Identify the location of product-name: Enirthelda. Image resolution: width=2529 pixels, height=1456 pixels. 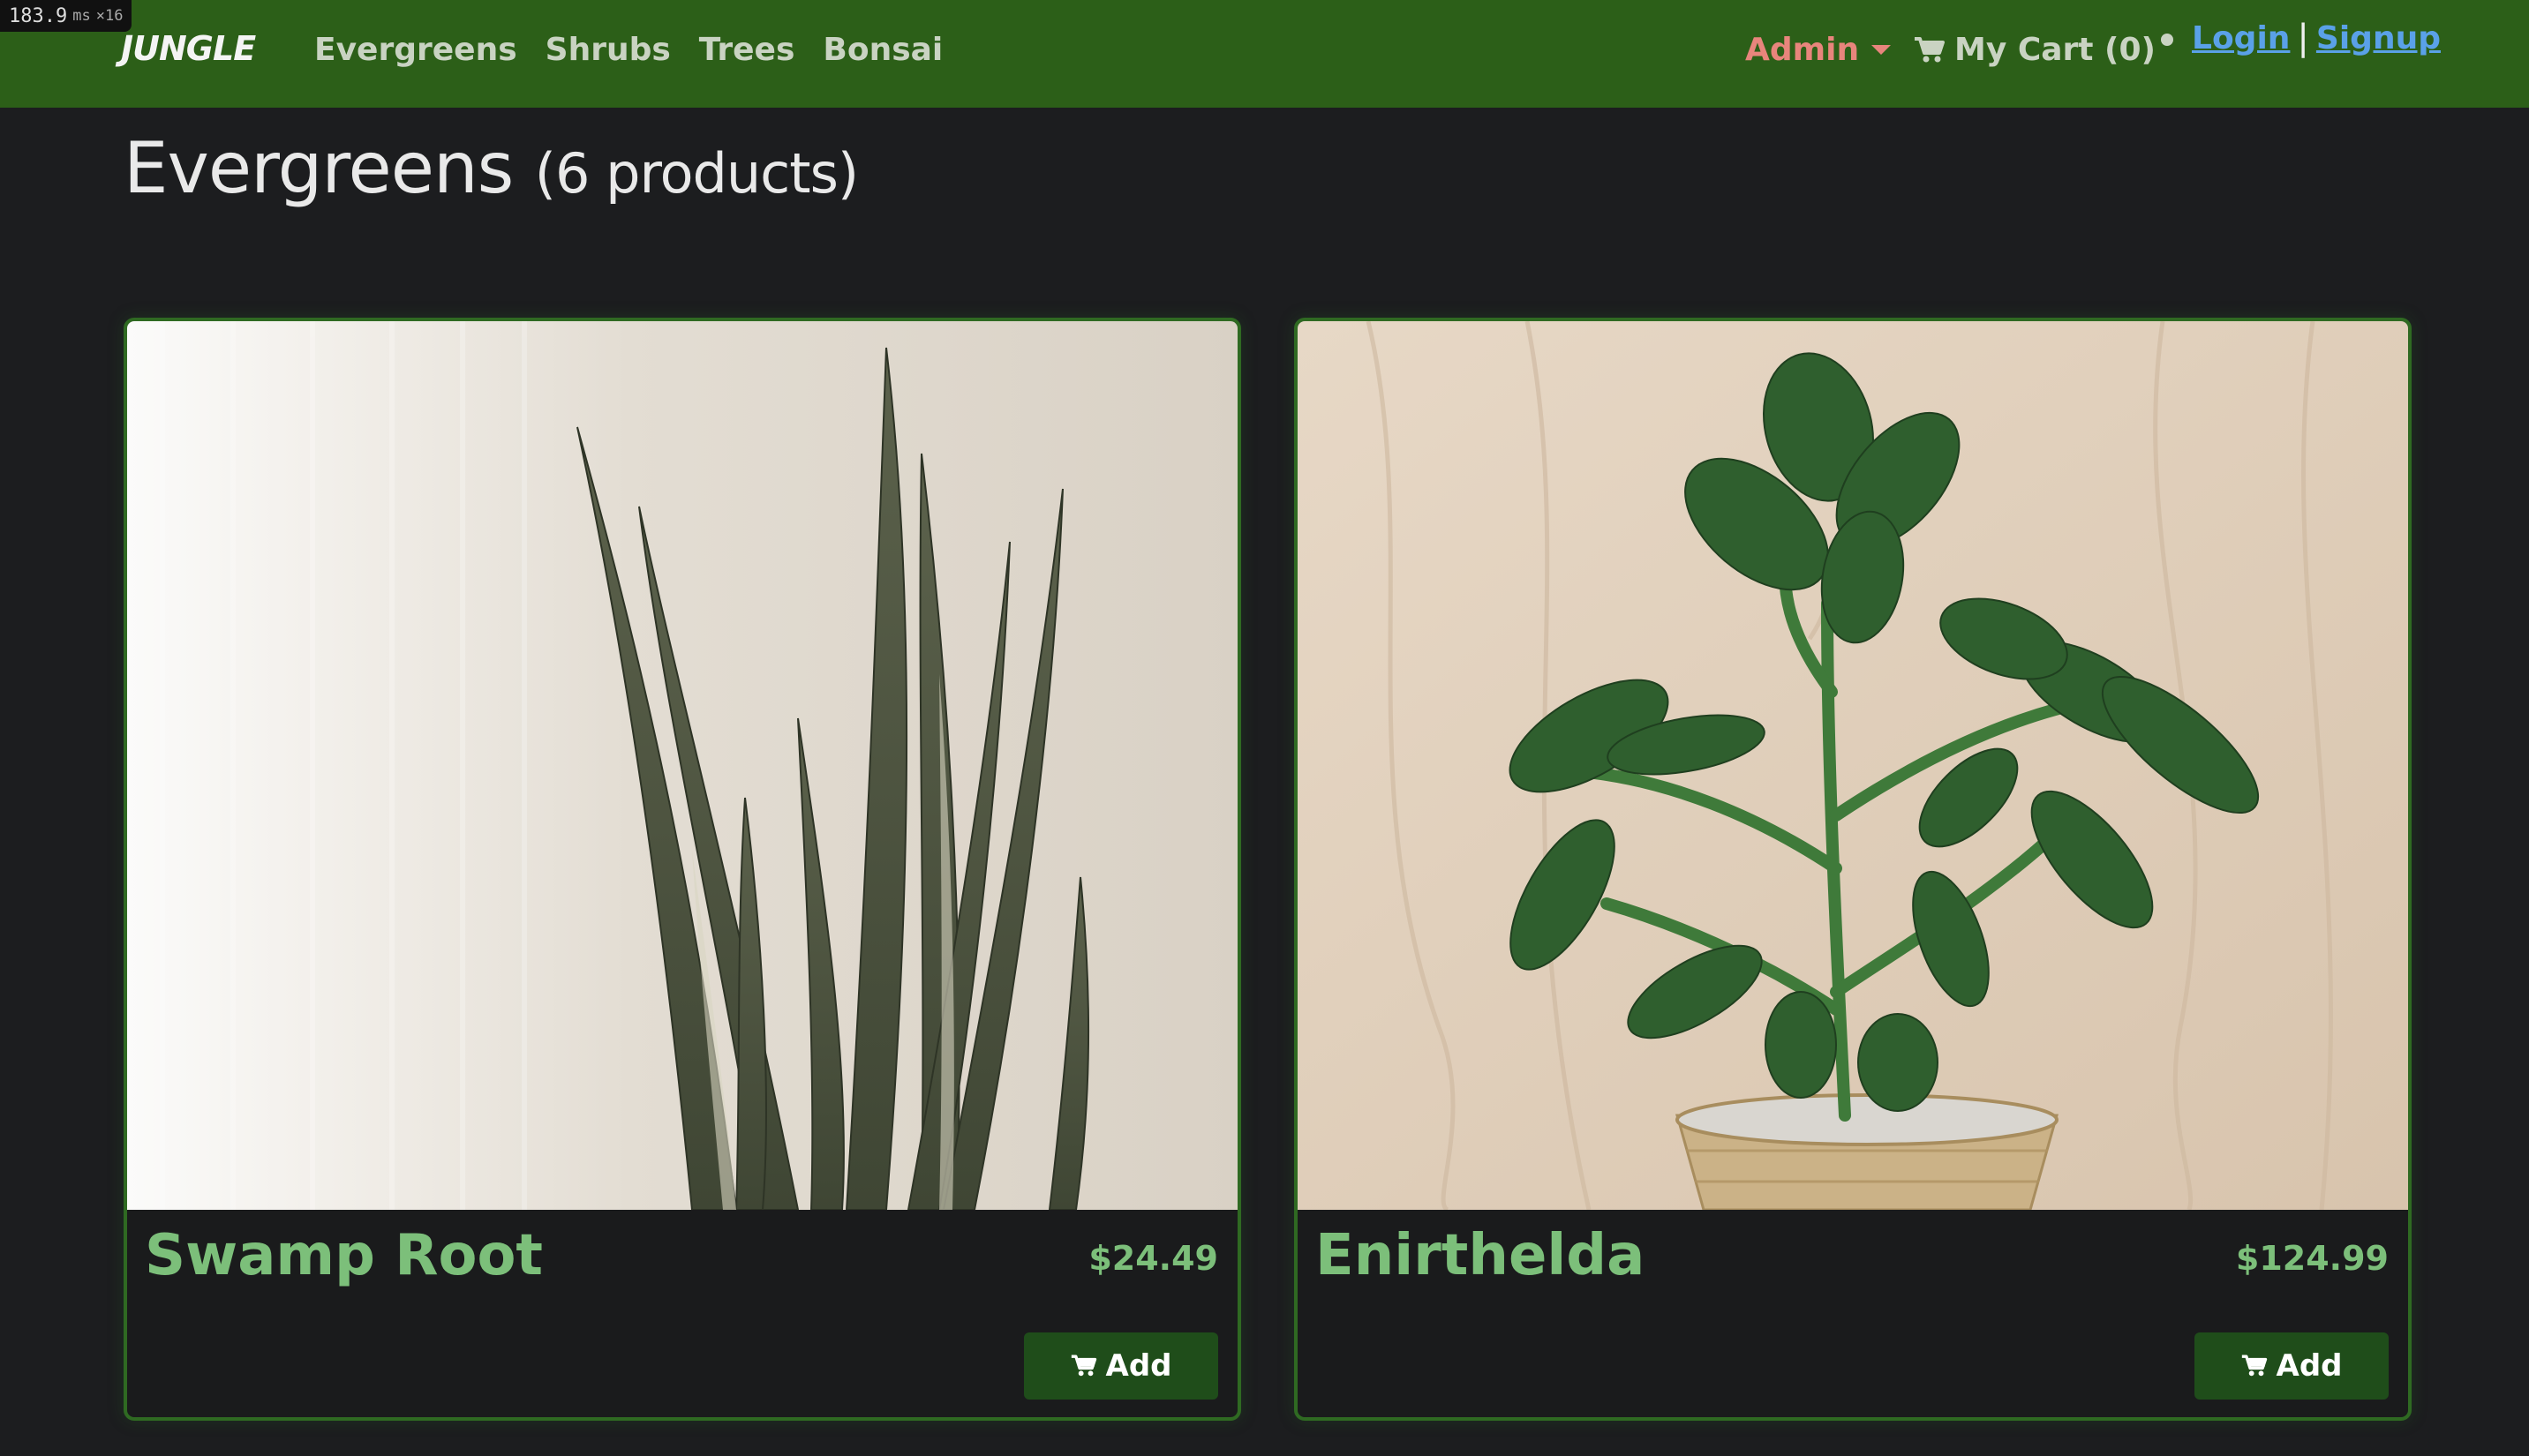
(1480, 1255).